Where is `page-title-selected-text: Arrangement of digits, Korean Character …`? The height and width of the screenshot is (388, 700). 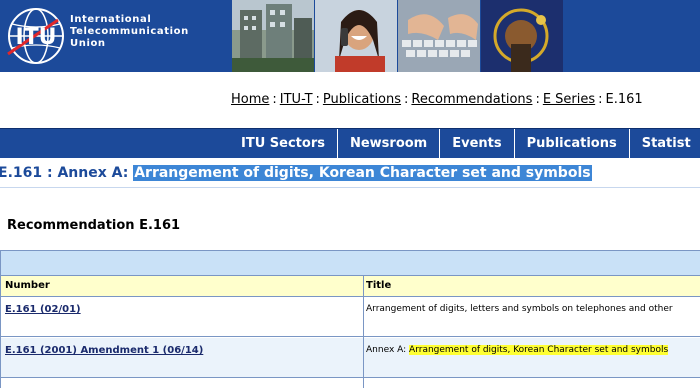
page-title-selected-text: Arrangement of digits, Korean Character … is located at coordinates (362, 173).